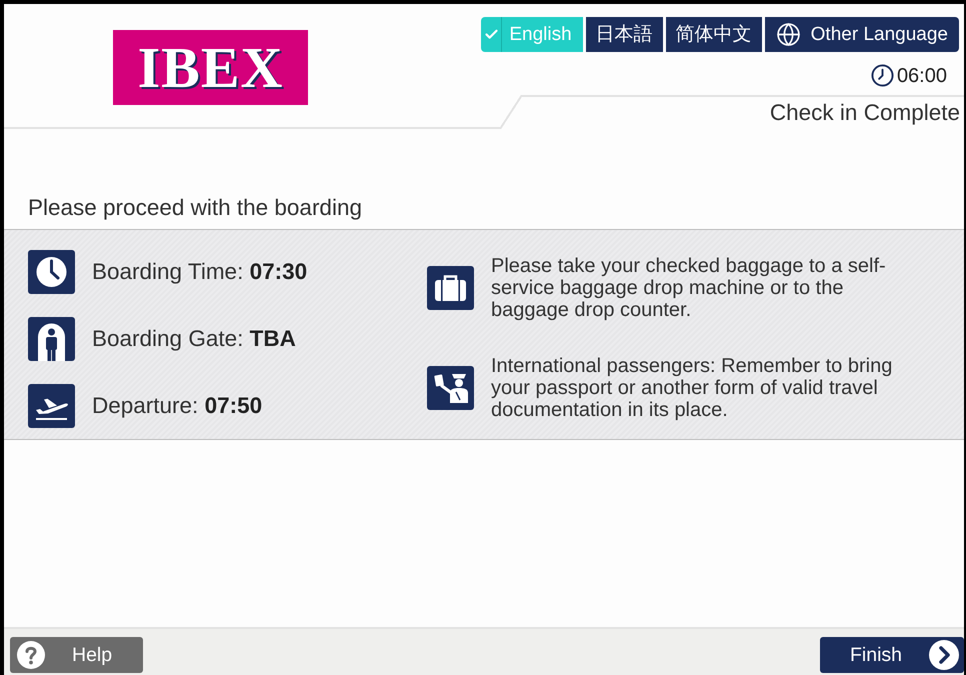 The height and width of the screenshot is (675, 966). I want to click on person-in-doorway-icon, so click(51, 339).